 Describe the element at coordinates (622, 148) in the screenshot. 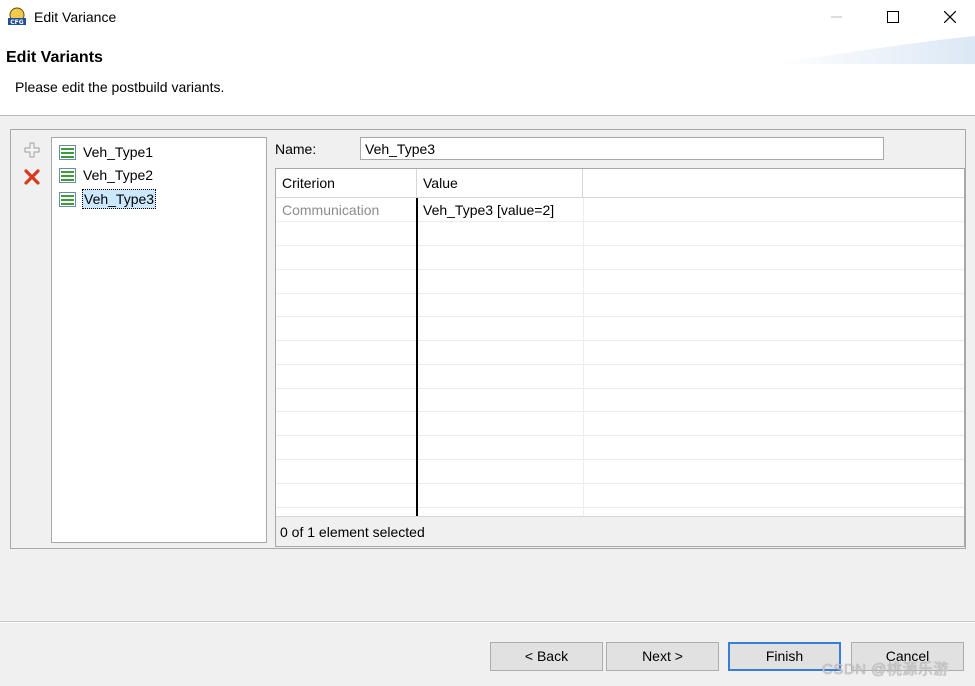

I see `name-input` at that location.